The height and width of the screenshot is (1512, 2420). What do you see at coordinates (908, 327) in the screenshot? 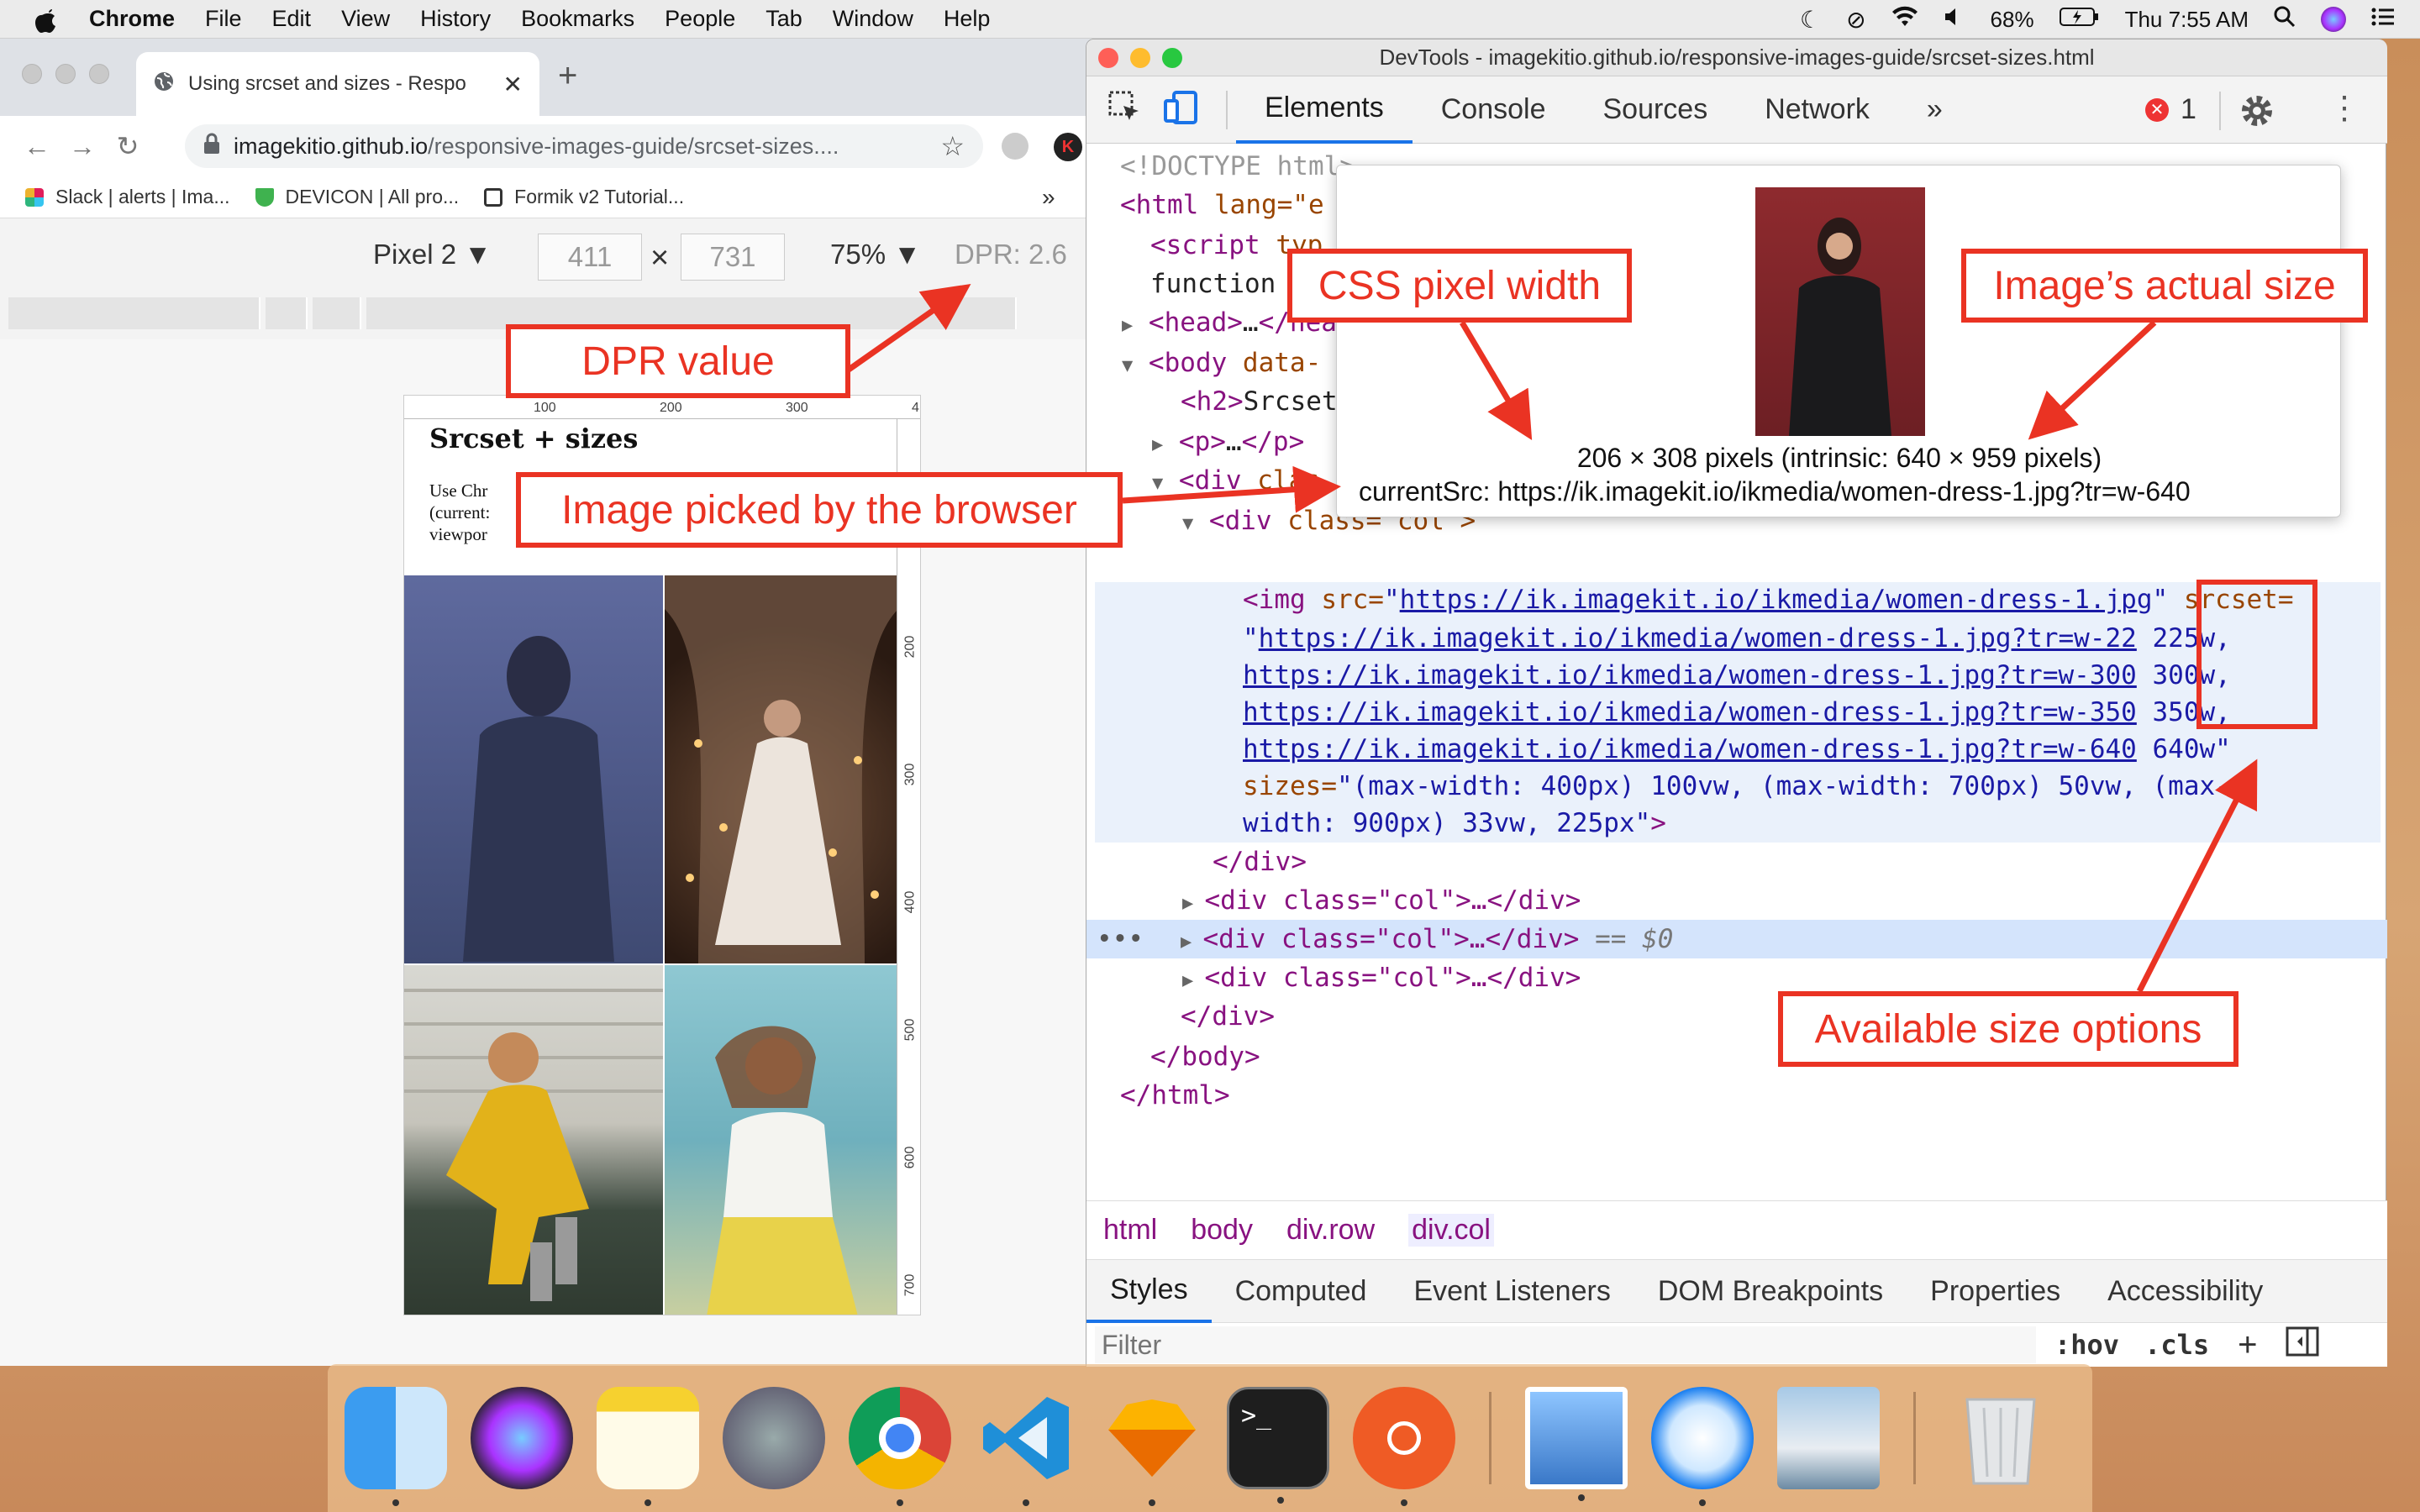
I see `arrow-dpr` at bounding box center [908, 327].